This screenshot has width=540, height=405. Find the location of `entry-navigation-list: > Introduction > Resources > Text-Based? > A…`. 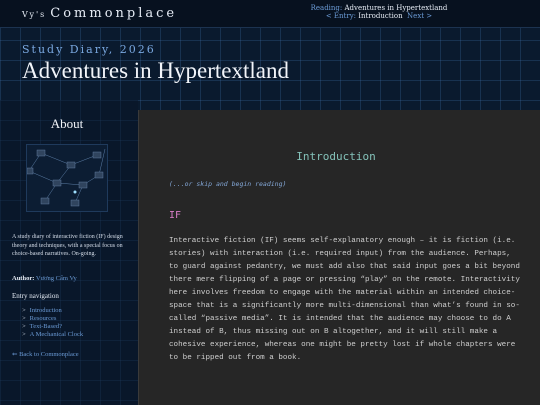

entry-navigation-list: > Introduction > Resources > Text-Based? > A… is located at coordinates (52, 323).